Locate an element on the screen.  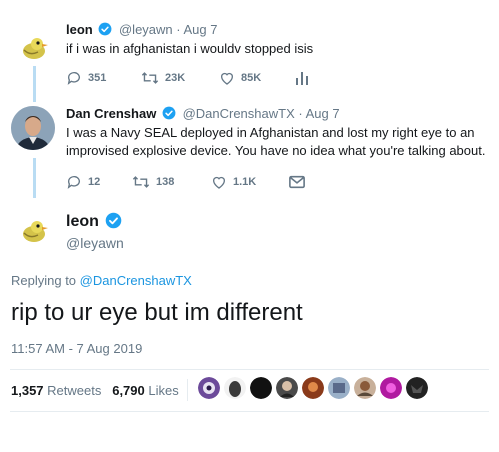
message-button is located at coordinates (297, 182).